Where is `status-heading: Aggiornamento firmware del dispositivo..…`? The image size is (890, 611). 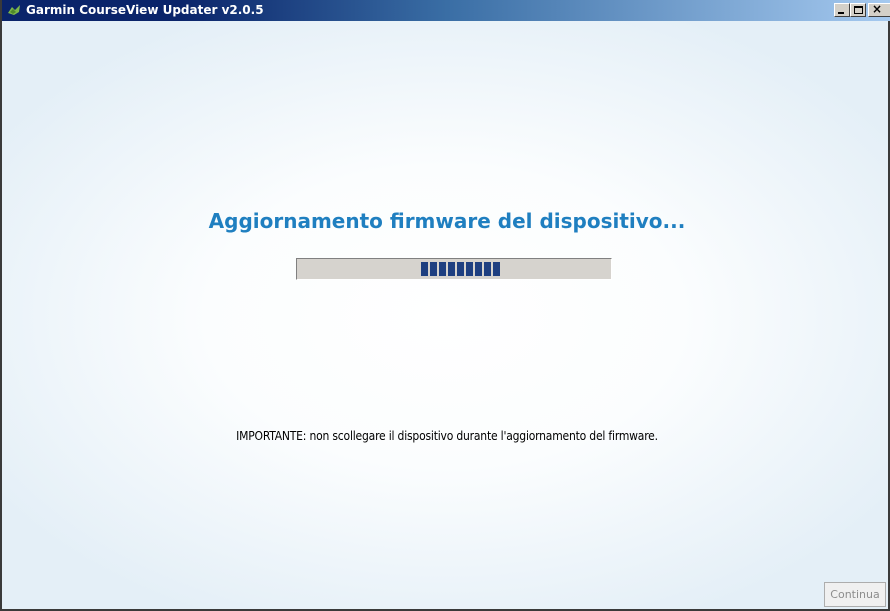 status-heading: Aggiornamento firmware del dispositivo..… is located at coordinates (447, 221).